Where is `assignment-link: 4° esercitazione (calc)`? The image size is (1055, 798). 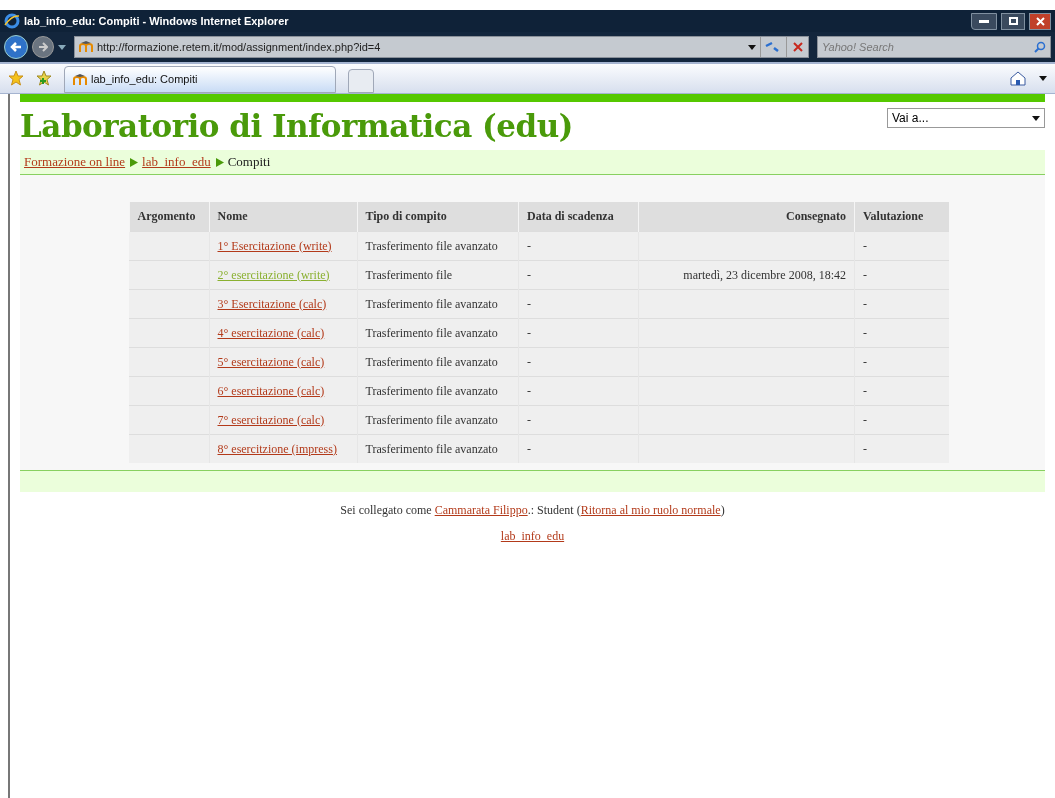
assignment-link: 4° esercitazione (calc) is located at coordinates (271, 332).